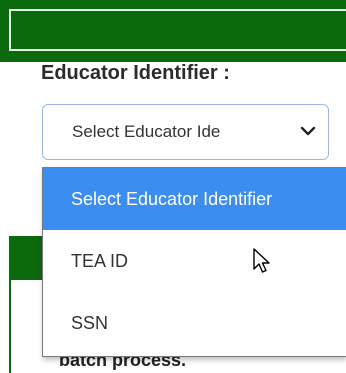 This screenshot has width=346, height=373. What do you see at coordinates (308, 131) in the screenshot?
I see `chevron-down-icon` at bounding box center [308, 131].